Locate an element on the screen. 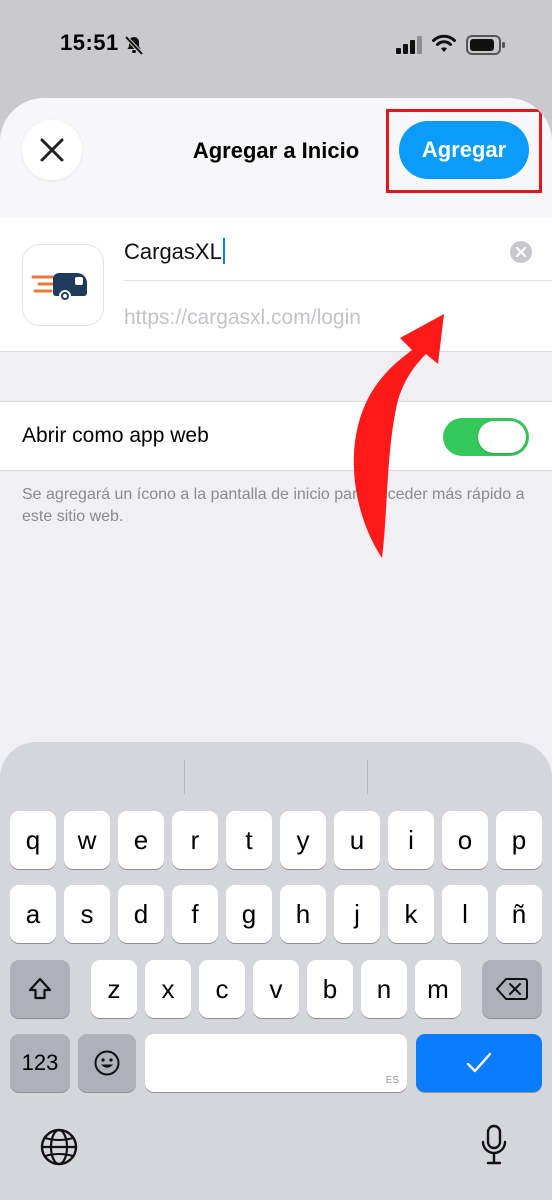  key-r: r is located at coordinates (195, 840).